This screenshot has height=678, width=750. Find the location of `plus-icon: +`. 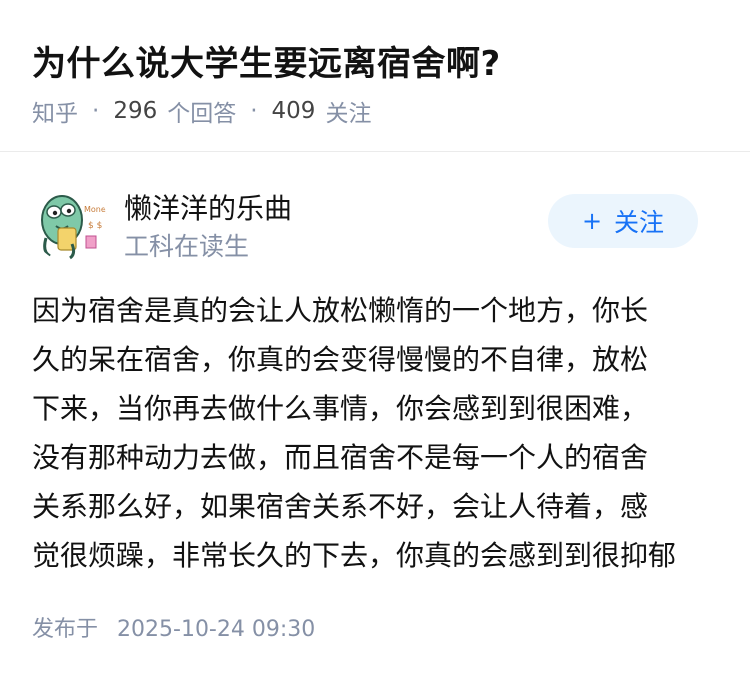

plus-icon: + is located at coordinates (592, 221).